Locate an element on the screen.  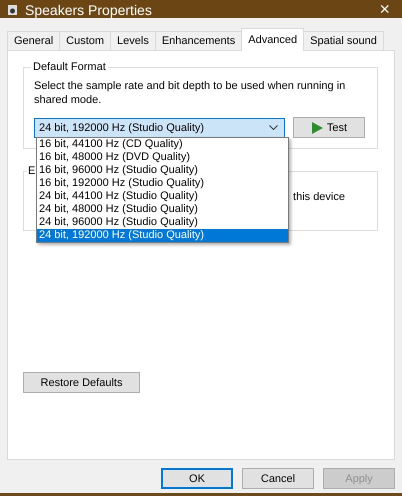
option-text: this device is located at coordinates (319, 198).